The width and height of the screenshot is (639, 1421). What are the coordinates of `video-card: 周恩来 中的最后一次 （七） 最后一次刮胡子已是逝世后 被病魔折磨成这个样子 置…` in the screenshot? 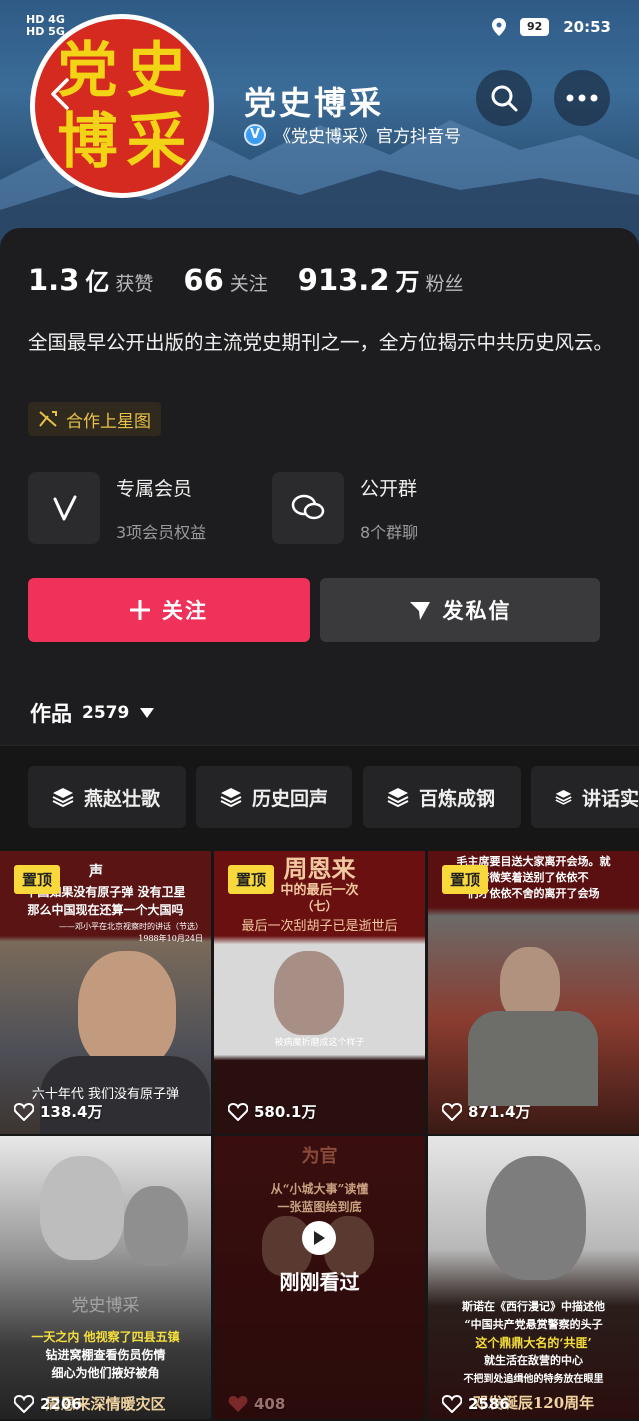 It's located at (319, 992).